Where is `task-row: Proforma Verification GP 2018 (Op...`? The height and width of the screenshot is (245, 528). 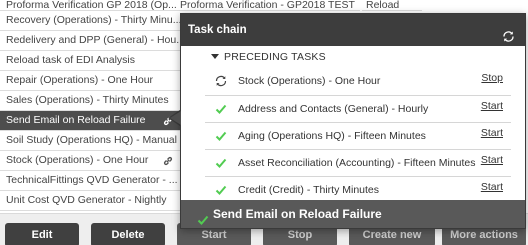
task-row: Proforma Verification GP 2018 (Op... is located at coordinates (90, 5).